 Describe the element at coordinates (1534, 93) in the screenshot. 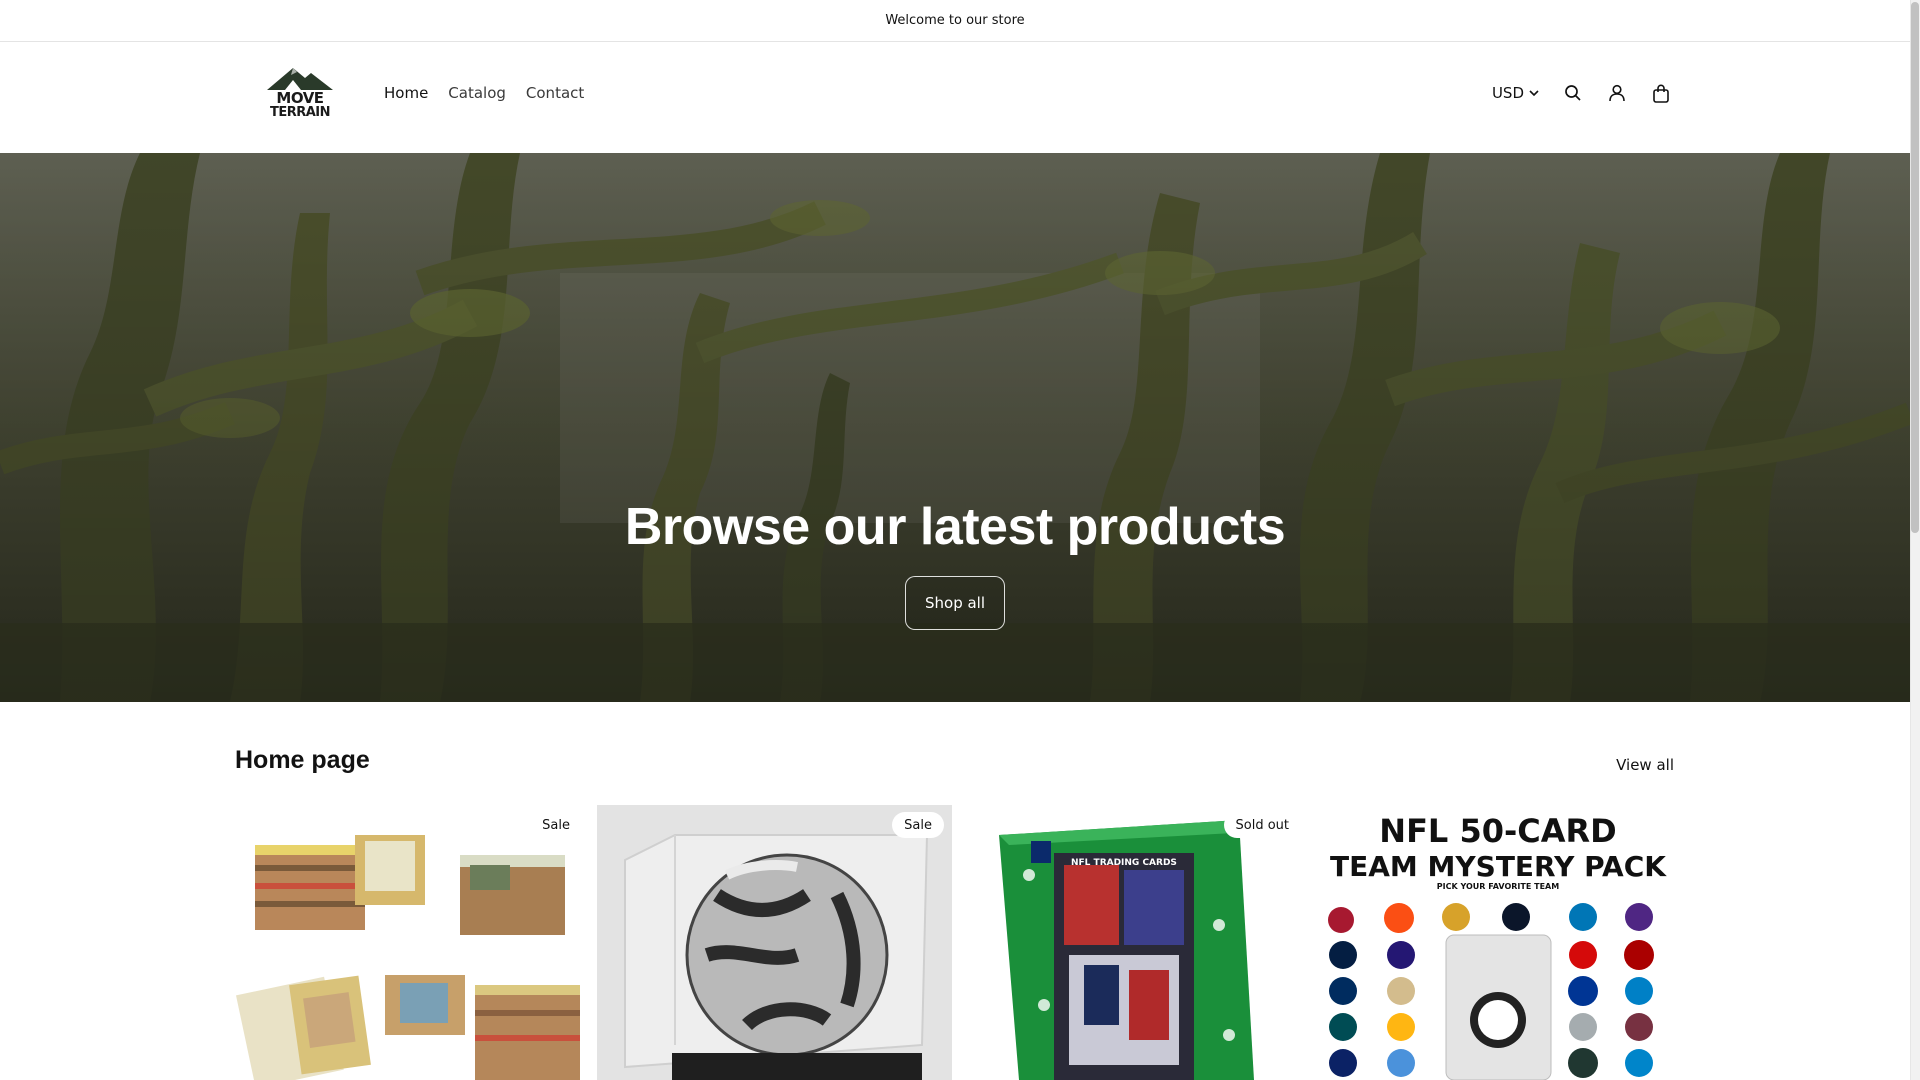

I see `chevron-down-icon` at that location.